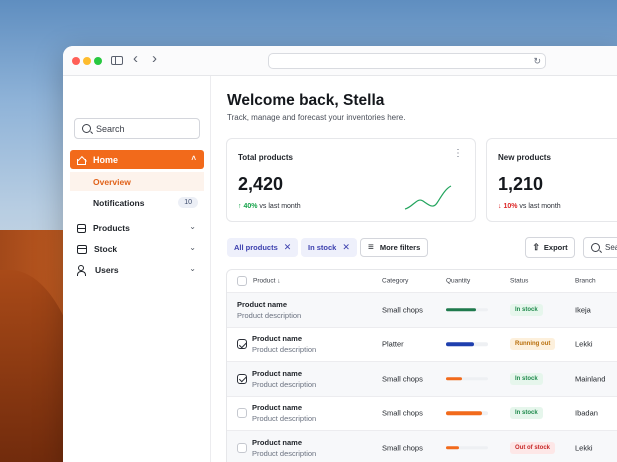  Describe the element at coordinates (117, 60) in the screenshot. I see `sidebar-toggle-icon` at that location.